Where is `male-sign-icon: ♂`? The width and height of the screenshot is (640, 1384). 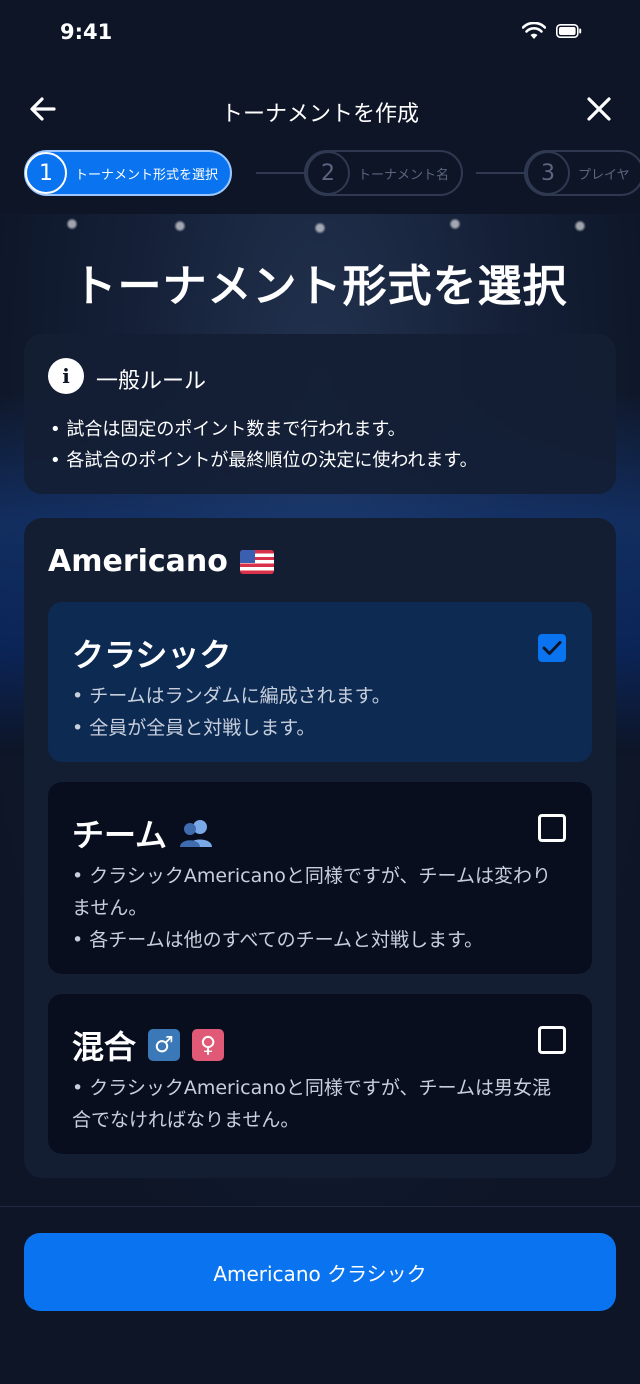 male-sign-icon: ♂ is located at coordinates (164, 1045).